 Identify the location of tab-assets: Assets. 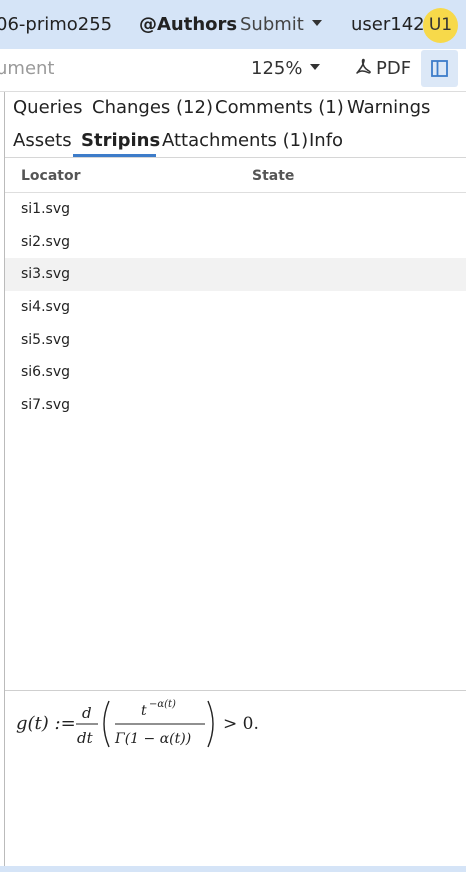
(42, 140).